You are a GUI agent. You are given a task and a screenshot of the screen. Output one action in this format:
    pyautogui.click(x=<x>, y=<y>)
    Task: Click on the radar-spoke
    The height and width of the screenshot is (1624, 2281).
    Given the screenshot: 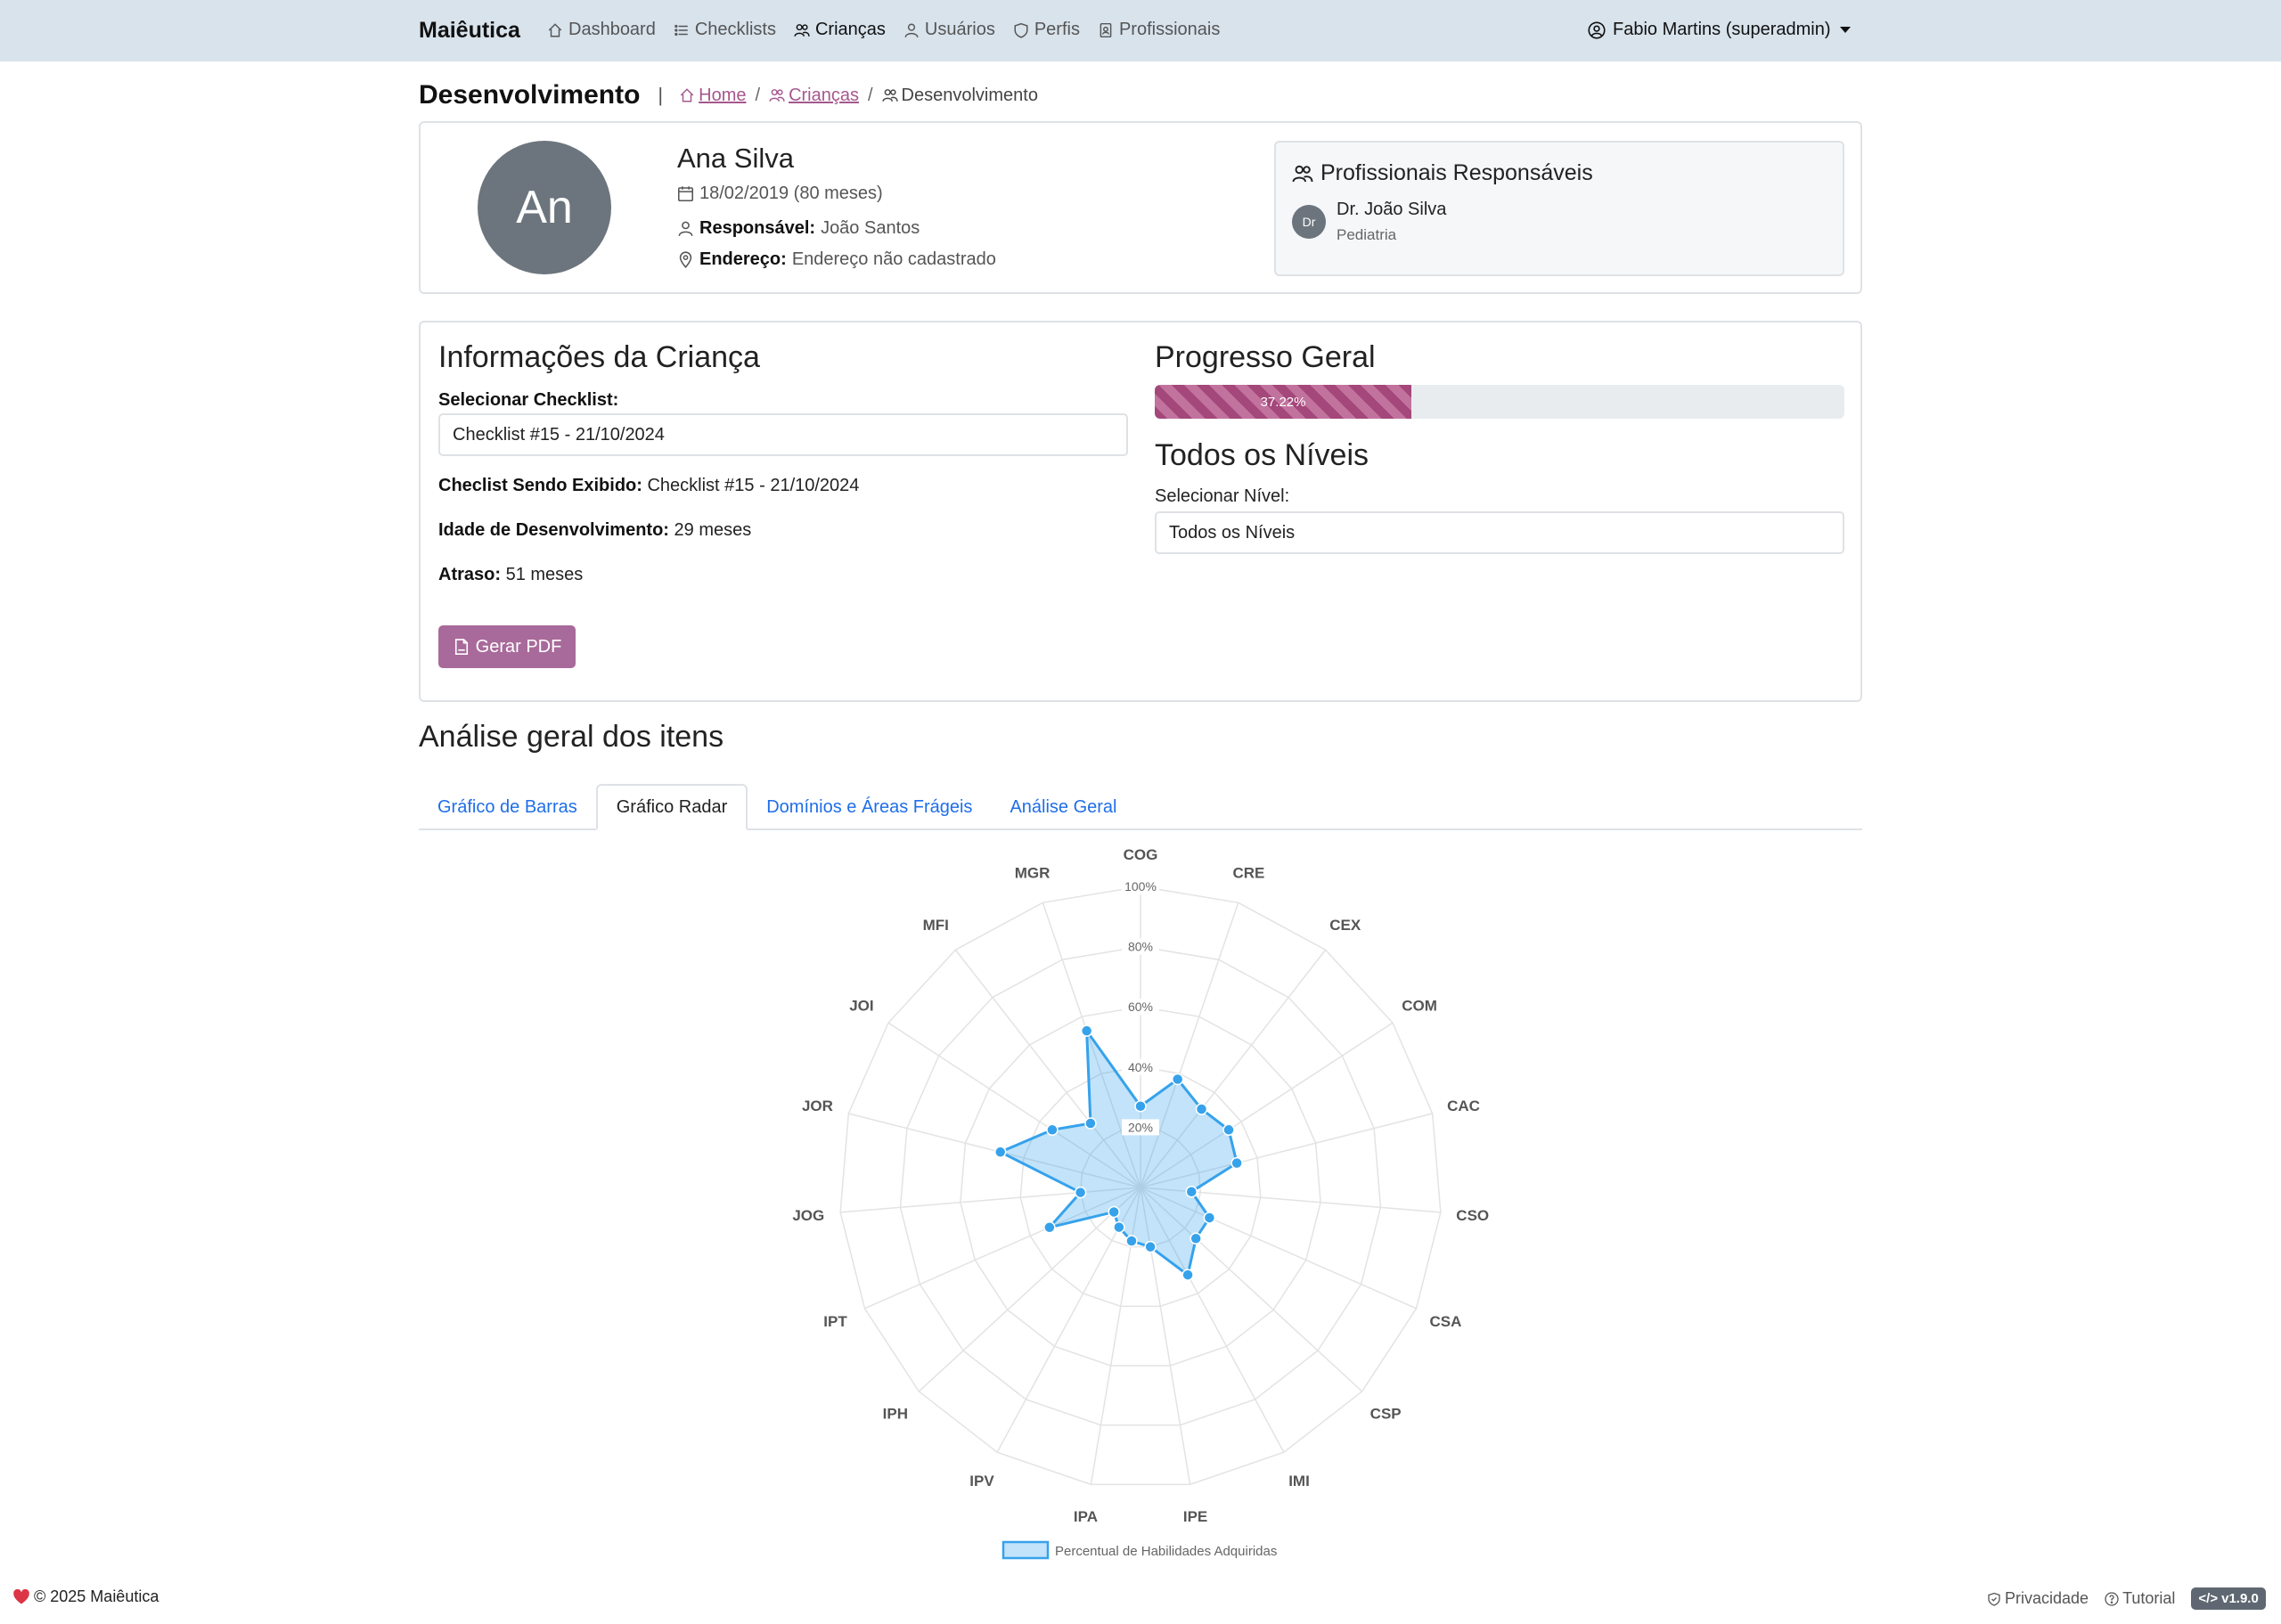 What is the action you would take?
    pyautogui.click(x=1029, y=1289)
    